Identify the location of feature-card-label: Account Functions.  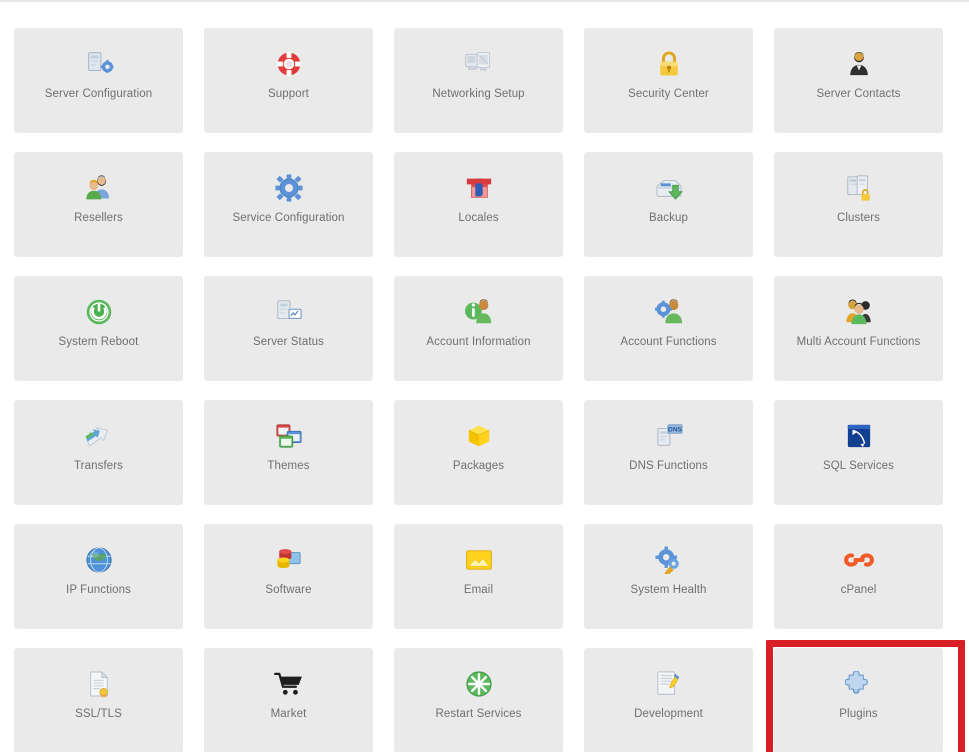
(668, 342).